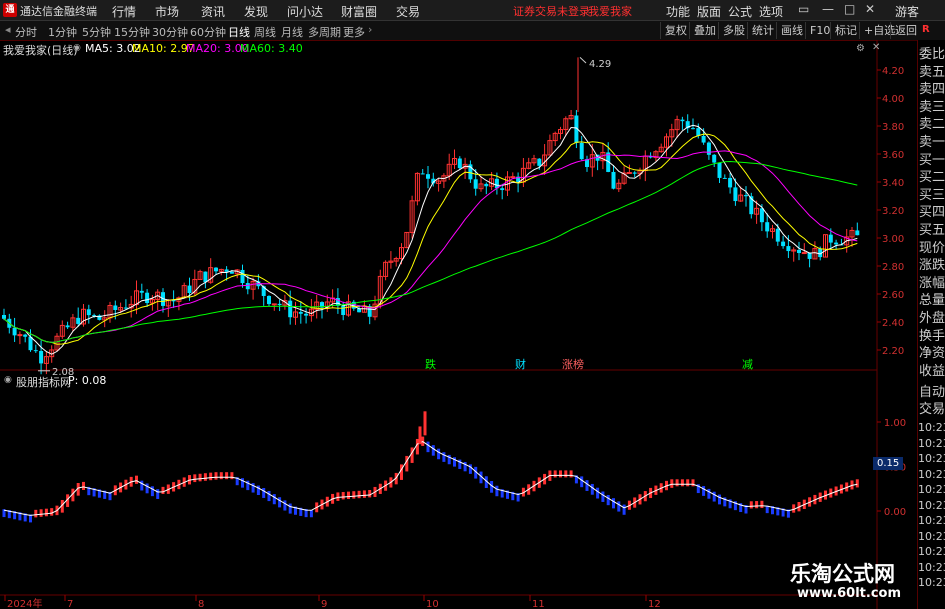  What do you see at coordinates (675, 30) in the screenshot?
I see `btn-fuquan: 复权` at bounding box center [675, 30].